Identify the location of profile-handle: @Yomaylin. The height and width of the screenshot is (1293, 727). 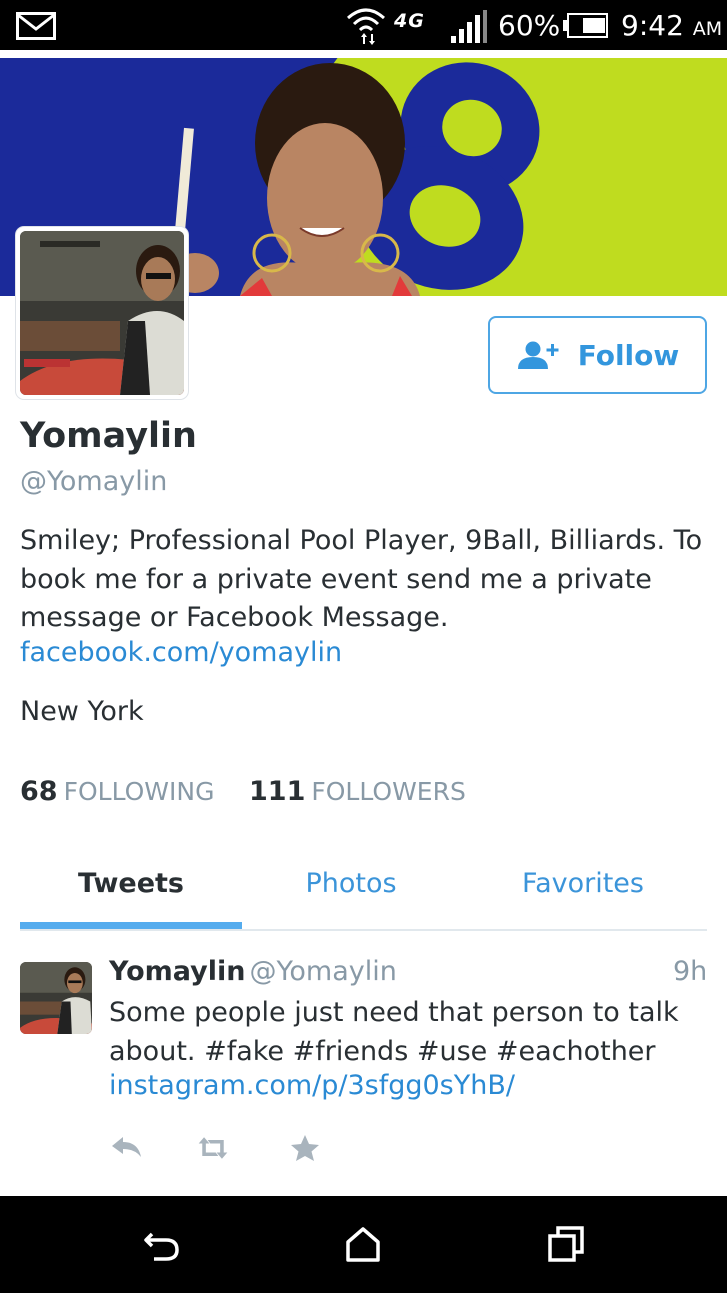
(94, 481).